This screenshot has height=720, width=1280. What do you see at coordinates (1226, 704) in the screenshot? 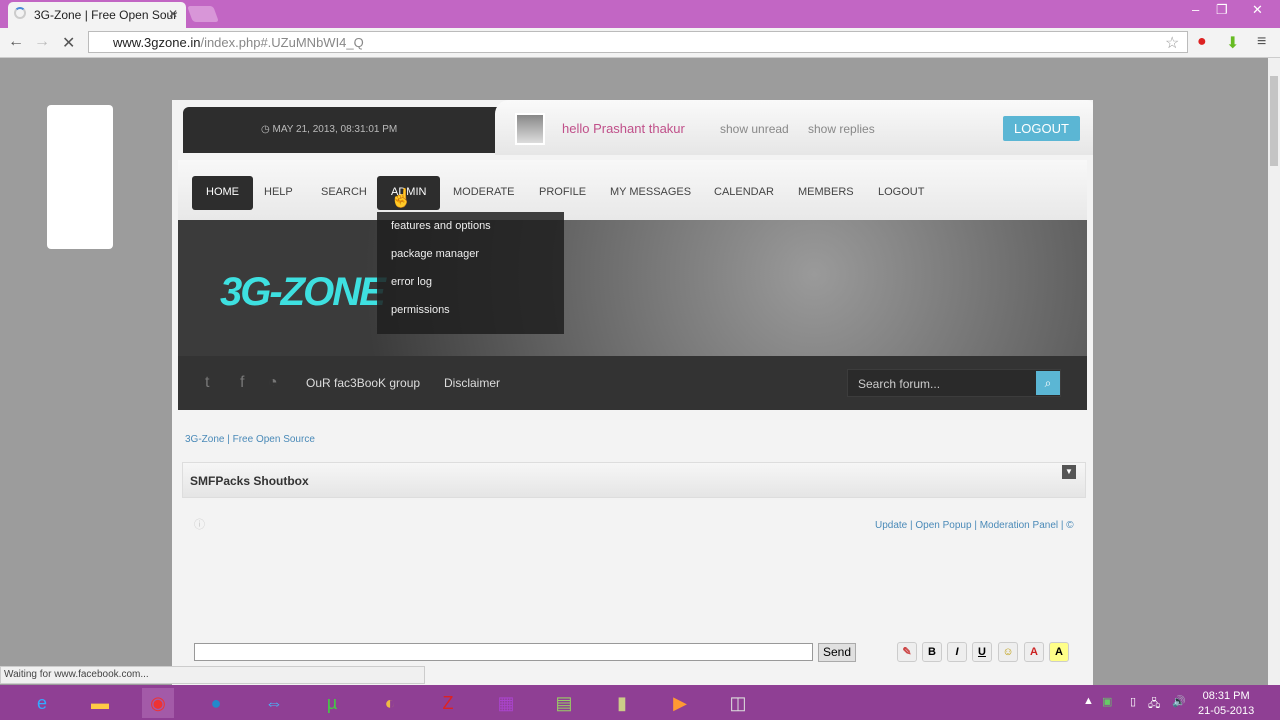
I see `system-clock: 08:31 PM 21-05-2013` at bounding box center [1226, 704].